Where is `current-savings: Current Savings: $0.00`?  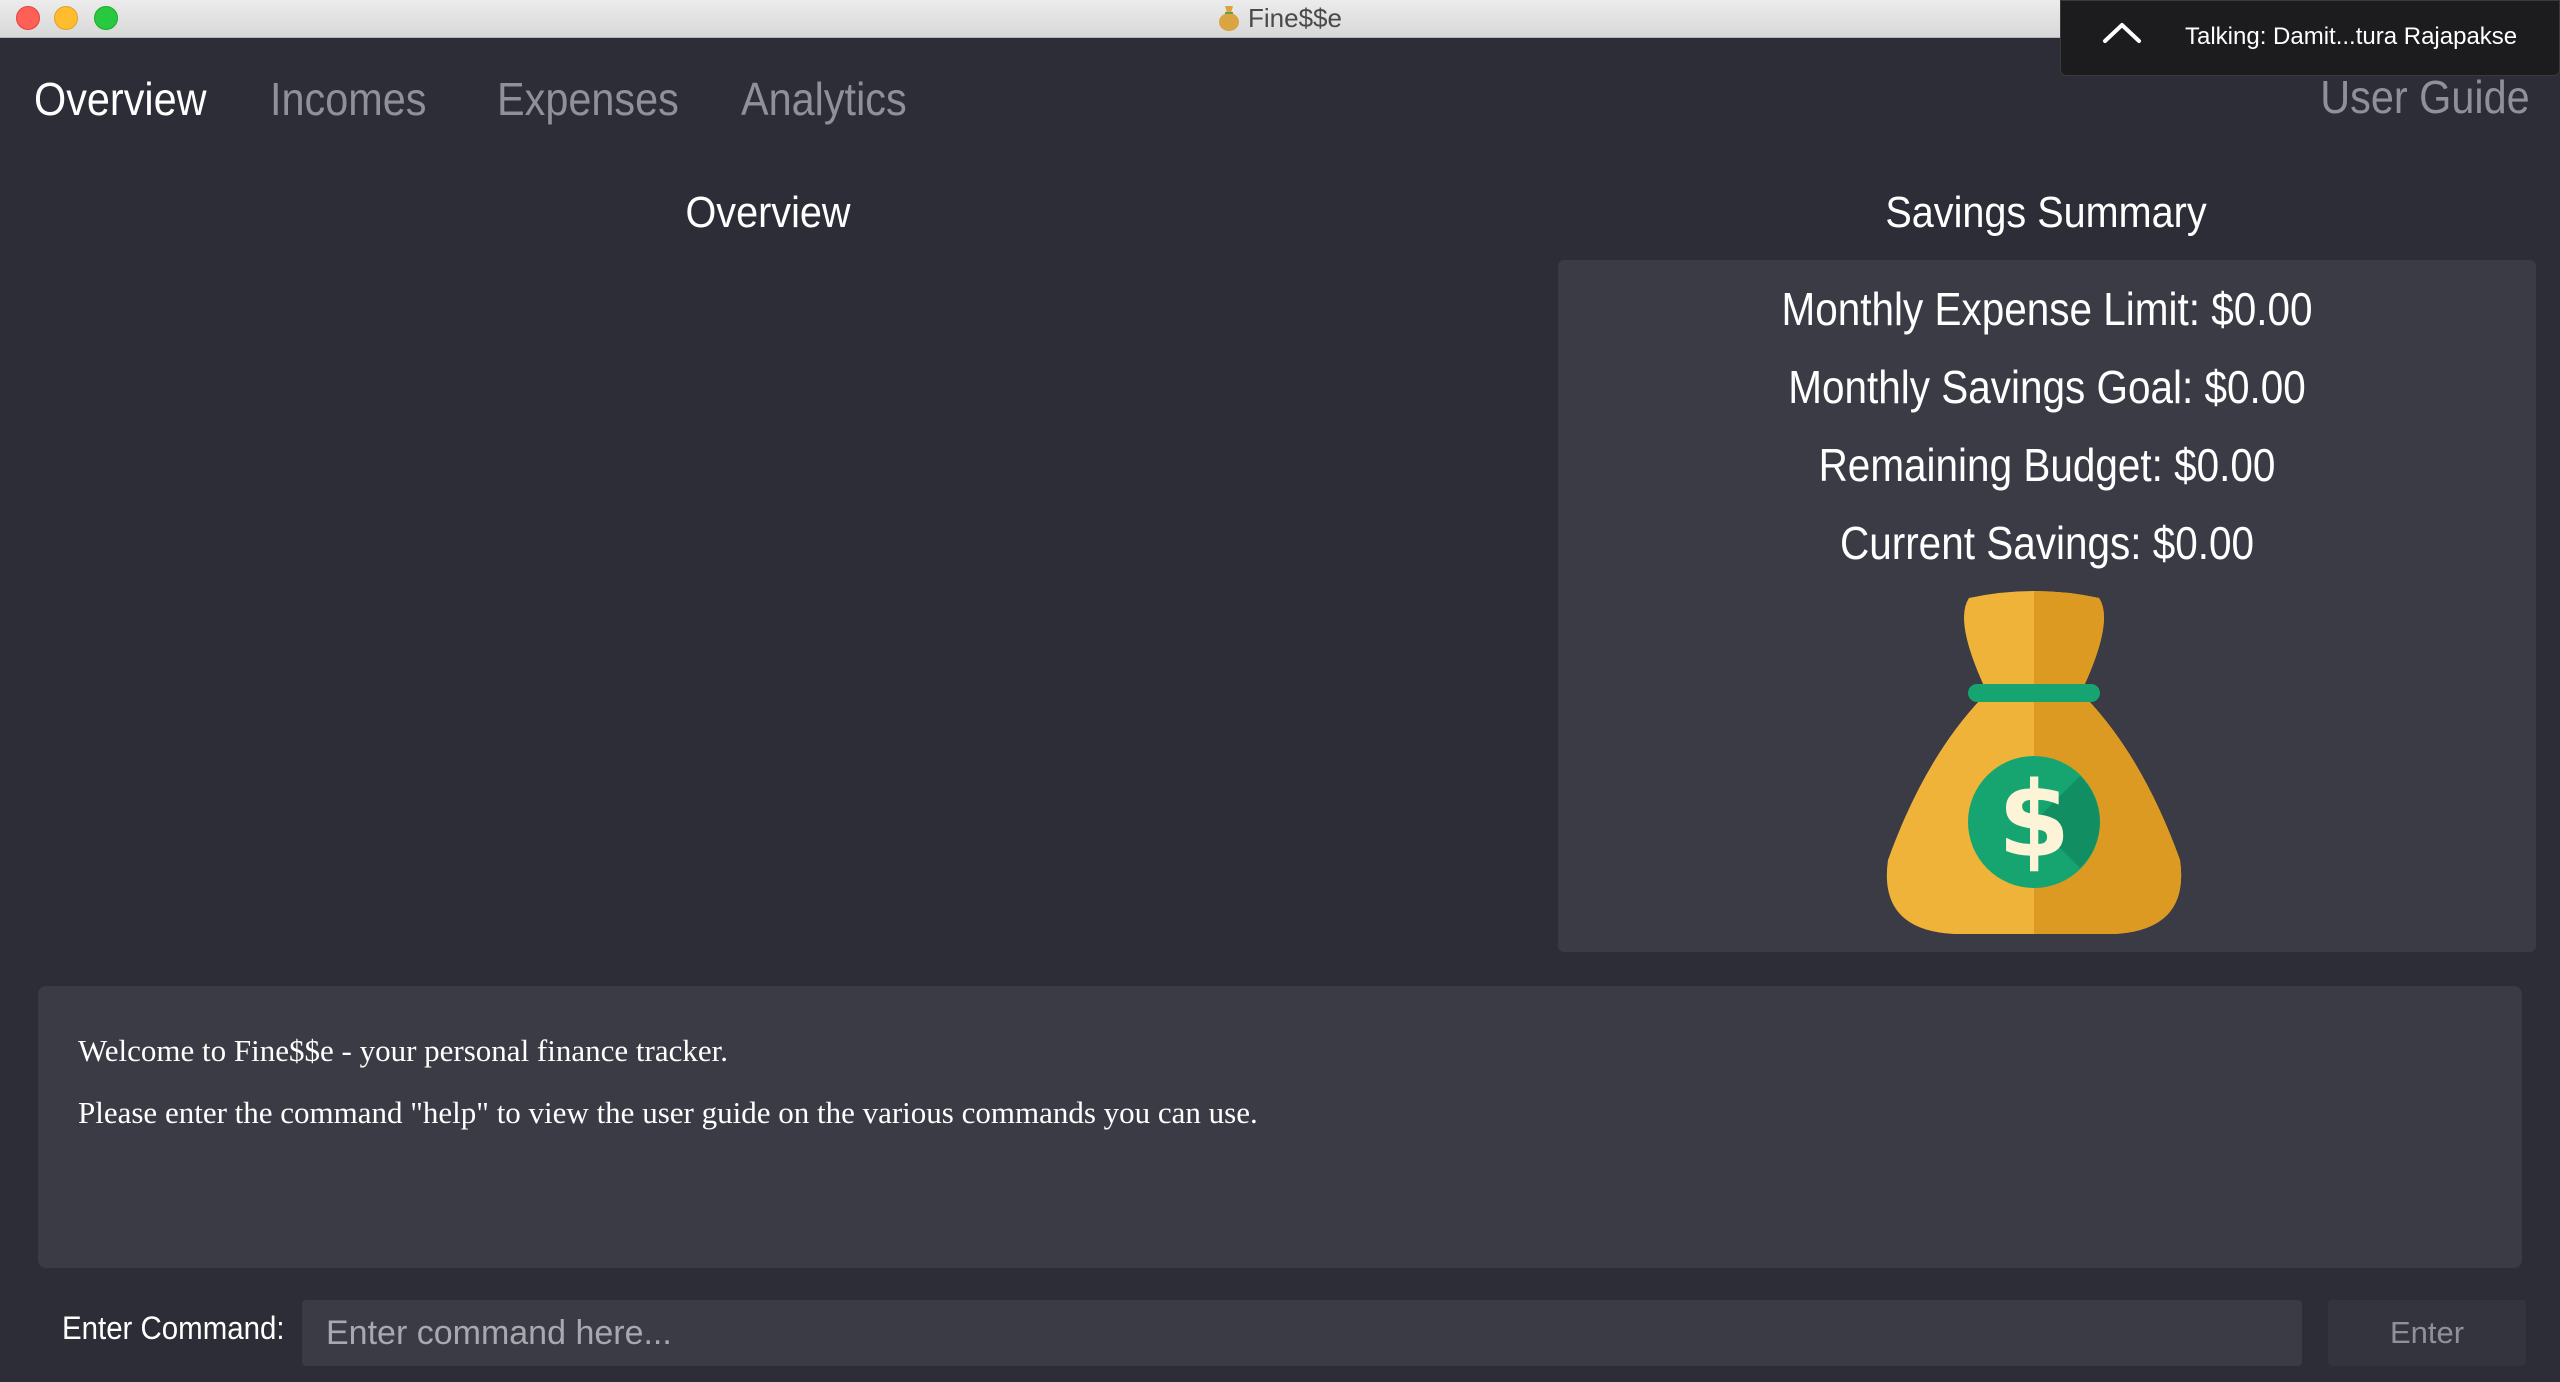
current-savings: Current Savings: $0.00 is located at coordinates (2047, 543).